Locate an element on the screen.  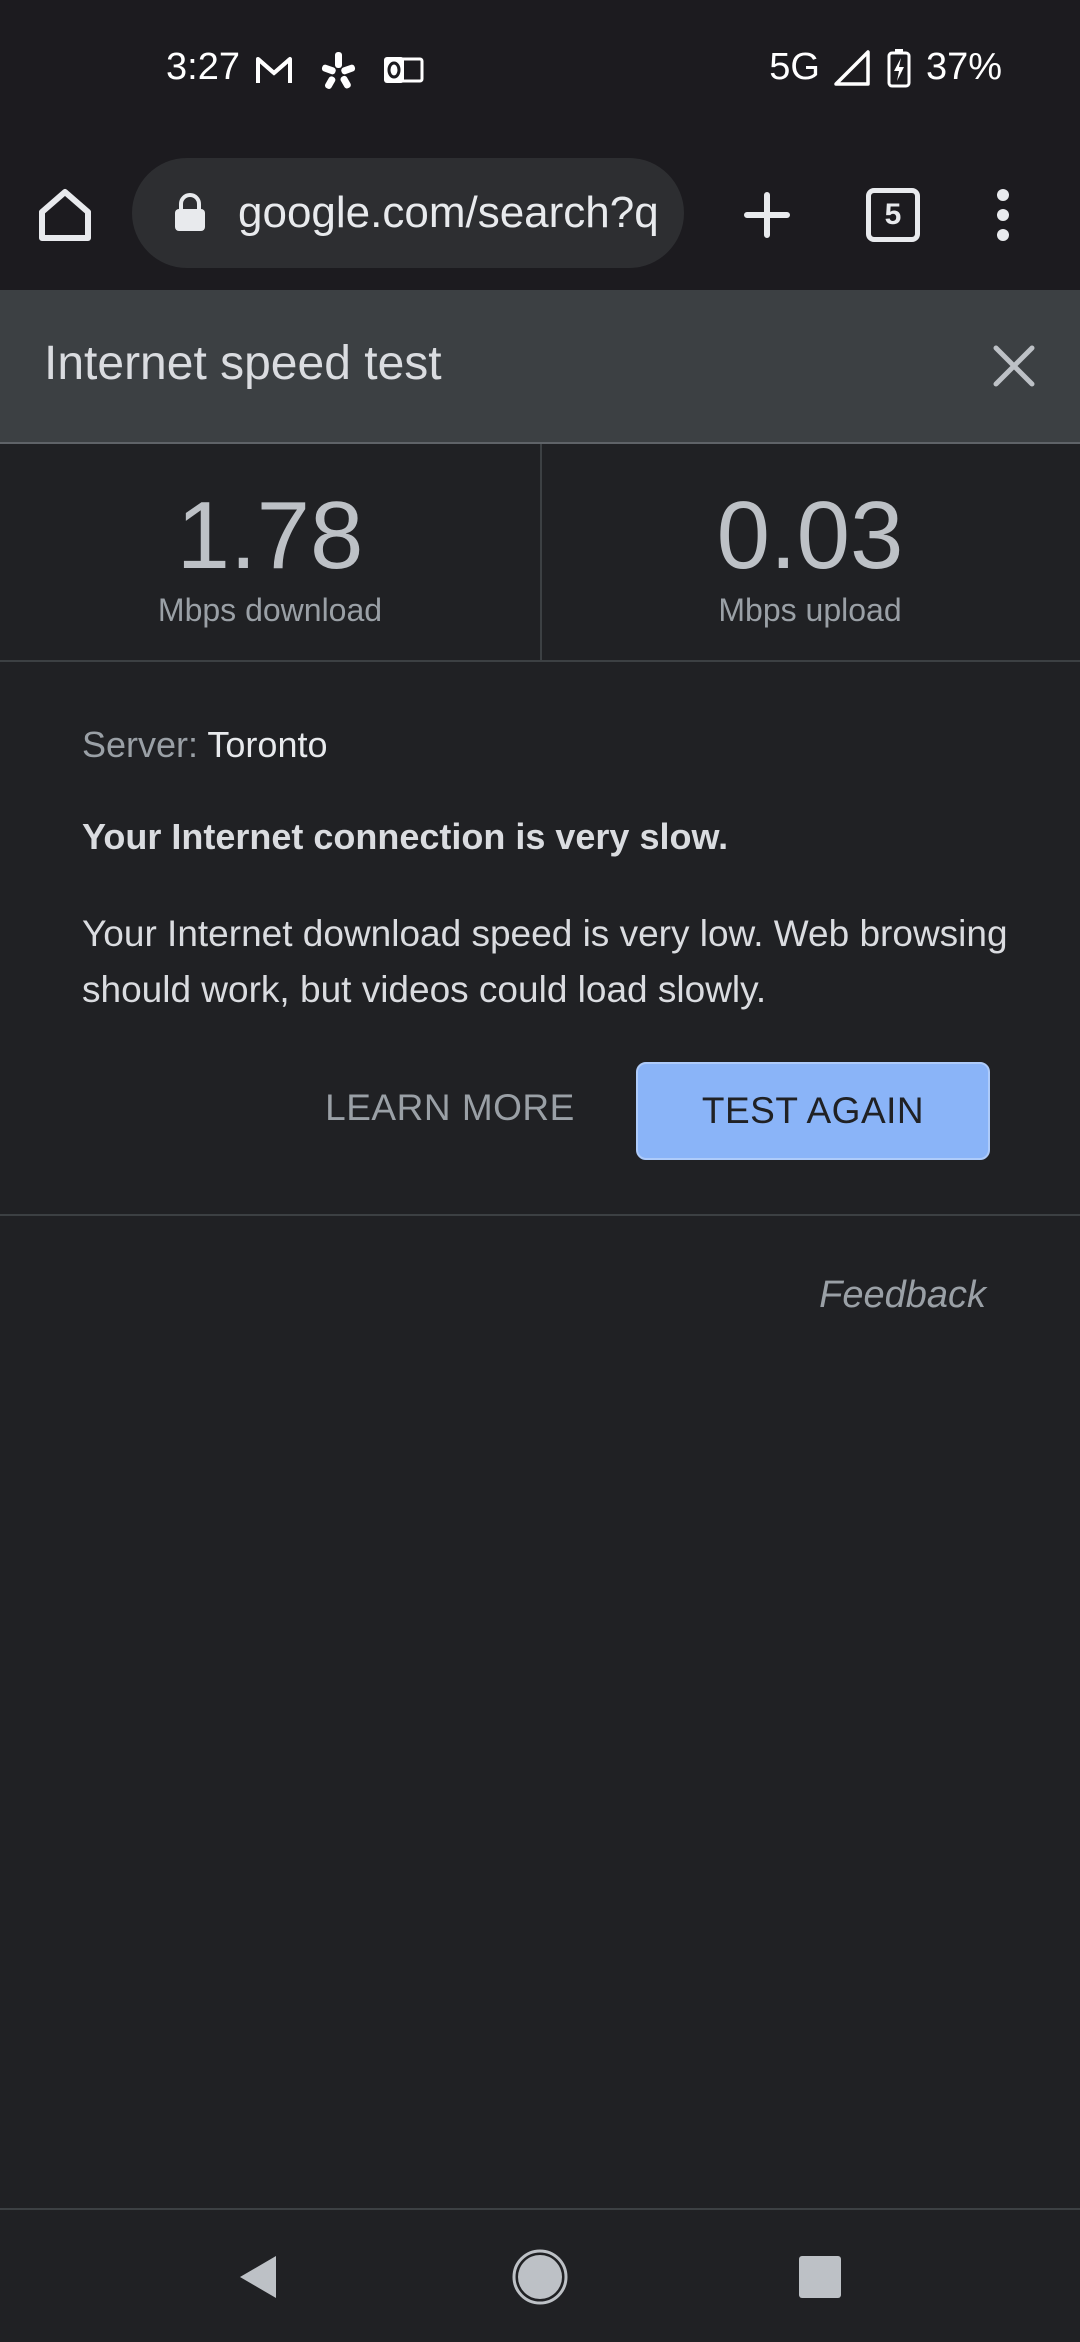
outlook-icon is located at coordinates (404, 70).